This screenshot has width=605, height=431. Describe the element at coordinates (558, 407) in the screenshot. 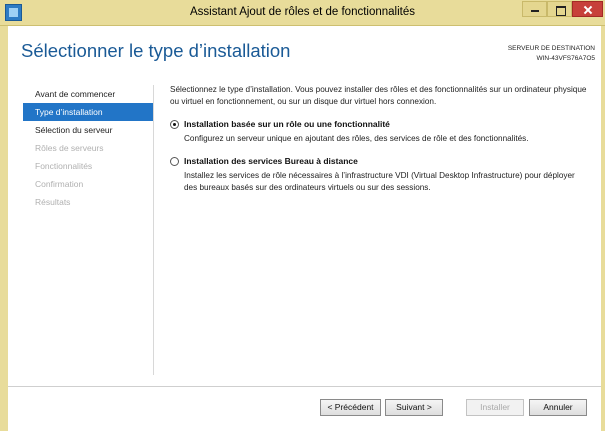

I see `cancel-button: Annuler` at that location.